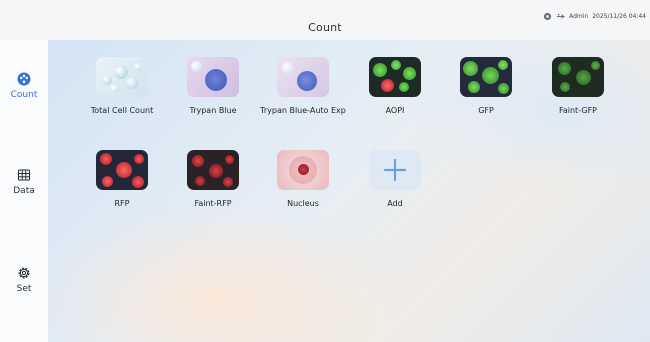  What do you see at coordinates (486, 110) in the screenshot?
I see `app-label: GFP` at bounding box center [486, 110].